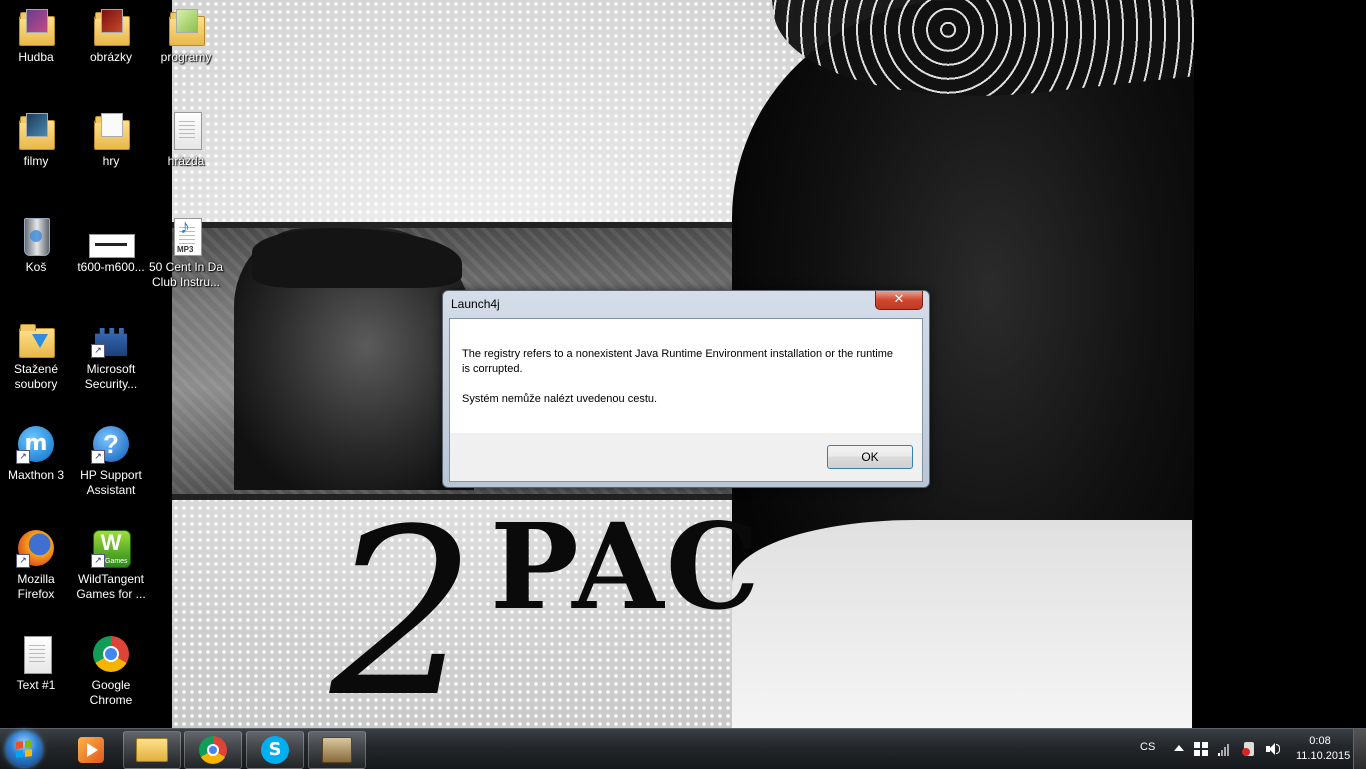 The height and width of the screenshot is (769, 1366). I want to click on desktop-icon-maxthon: m ↗ Maxthon 3, so click(37, 453).